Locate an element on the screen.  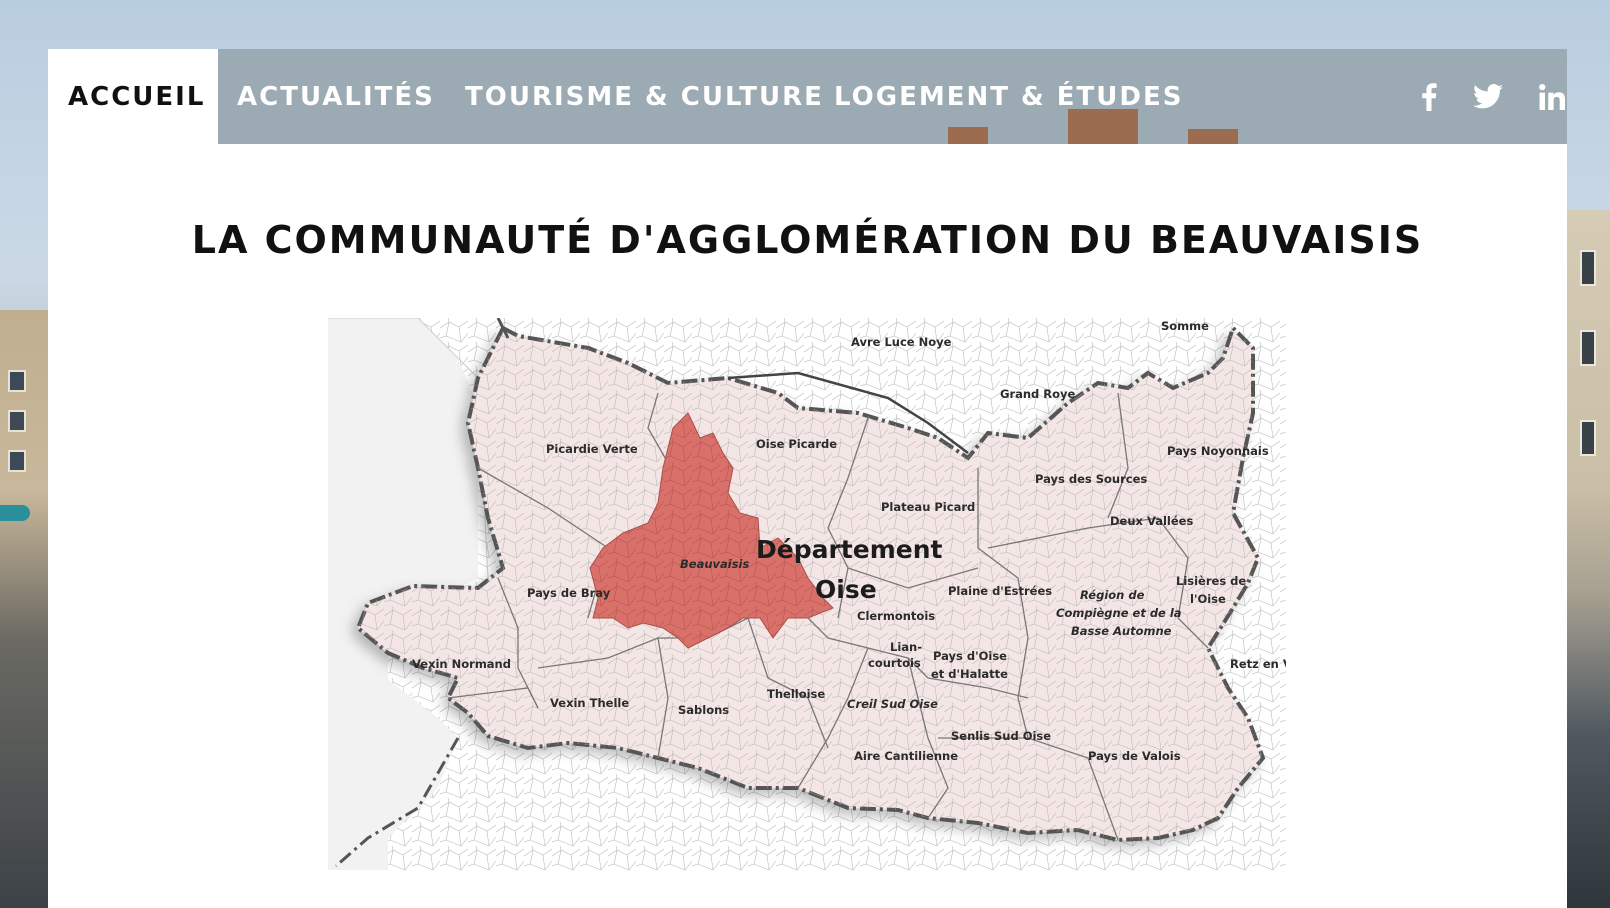
map-label: Creil Sud Oise is located at coordinates (892, 704).